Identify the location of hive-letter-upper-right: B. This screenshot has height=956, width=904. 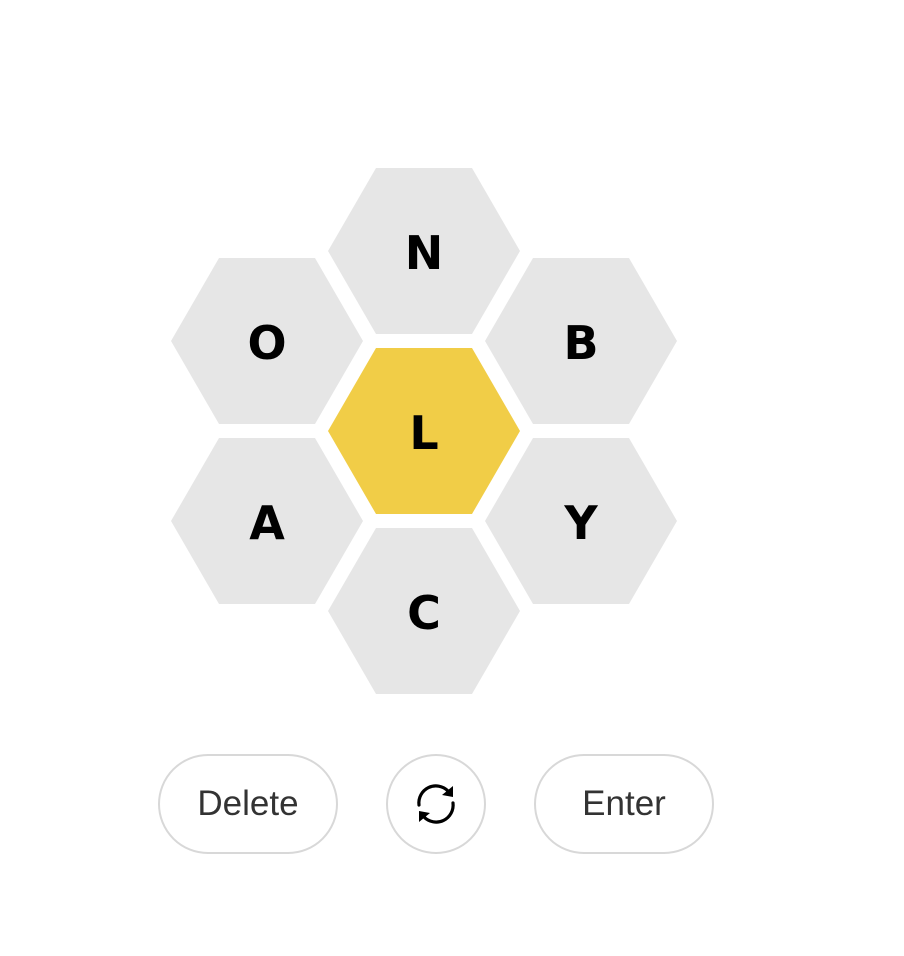
(580, 343).